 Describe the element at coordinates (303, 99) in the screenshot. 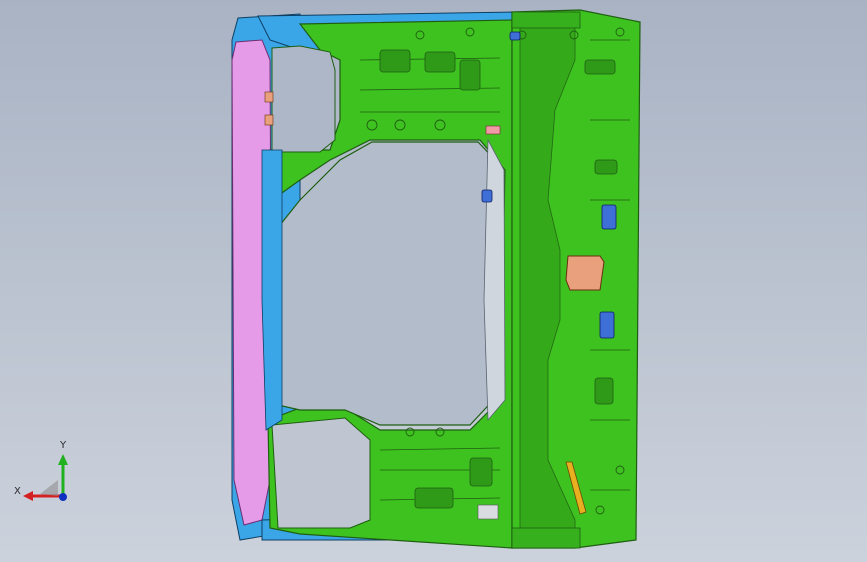

I see `upper-opening` at that location.